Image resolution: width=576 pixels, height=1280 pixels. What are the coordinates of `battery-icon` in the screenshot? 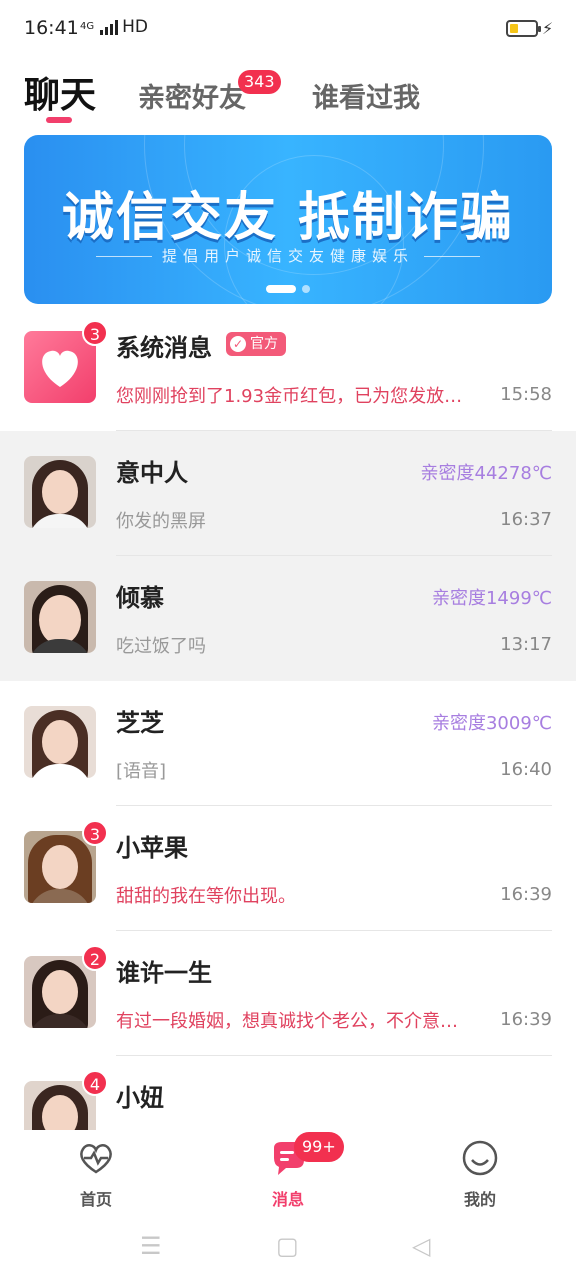 It's located at (523, 28).